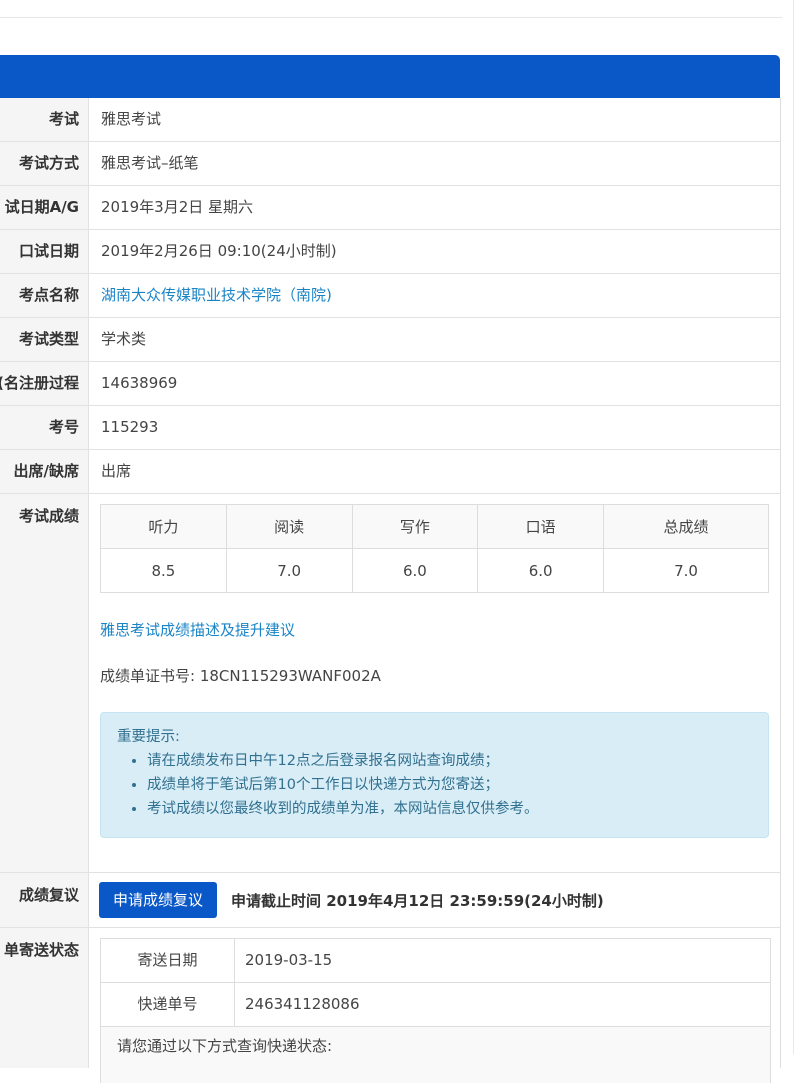  I want to click on row-candidate-number: 考号 115293, so click(390, 428).